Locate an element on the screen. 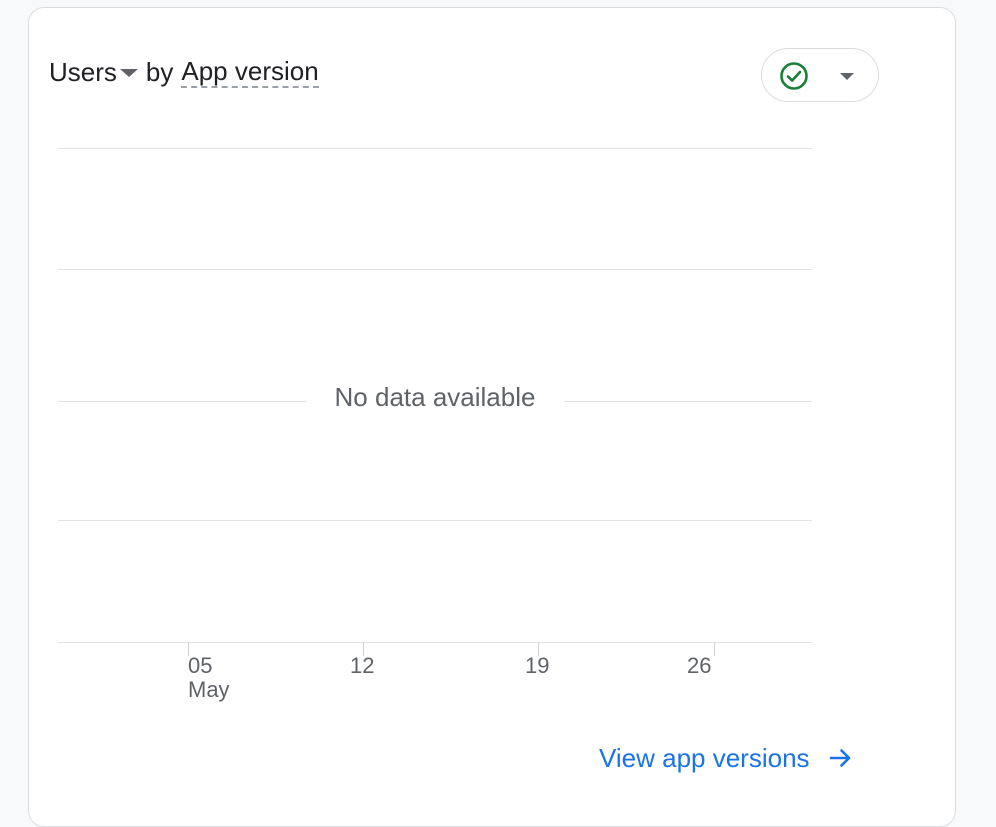 Image resolution: width=996 pixels, height=827 pixels. caret-down-icon is located at coordinates (128, 73).